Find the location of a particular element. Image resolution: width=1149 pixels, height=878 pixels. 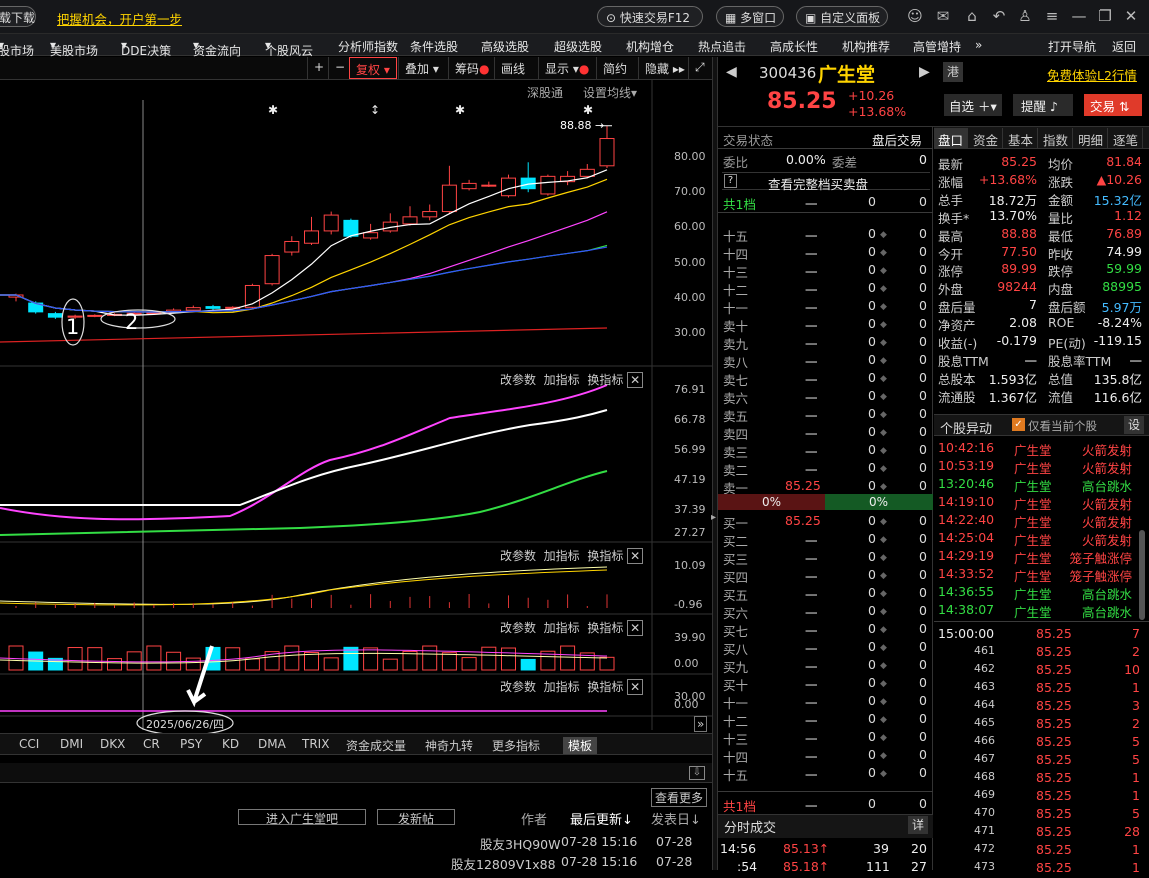

undo-icon: ↶ is located at coordinates (999, 16).